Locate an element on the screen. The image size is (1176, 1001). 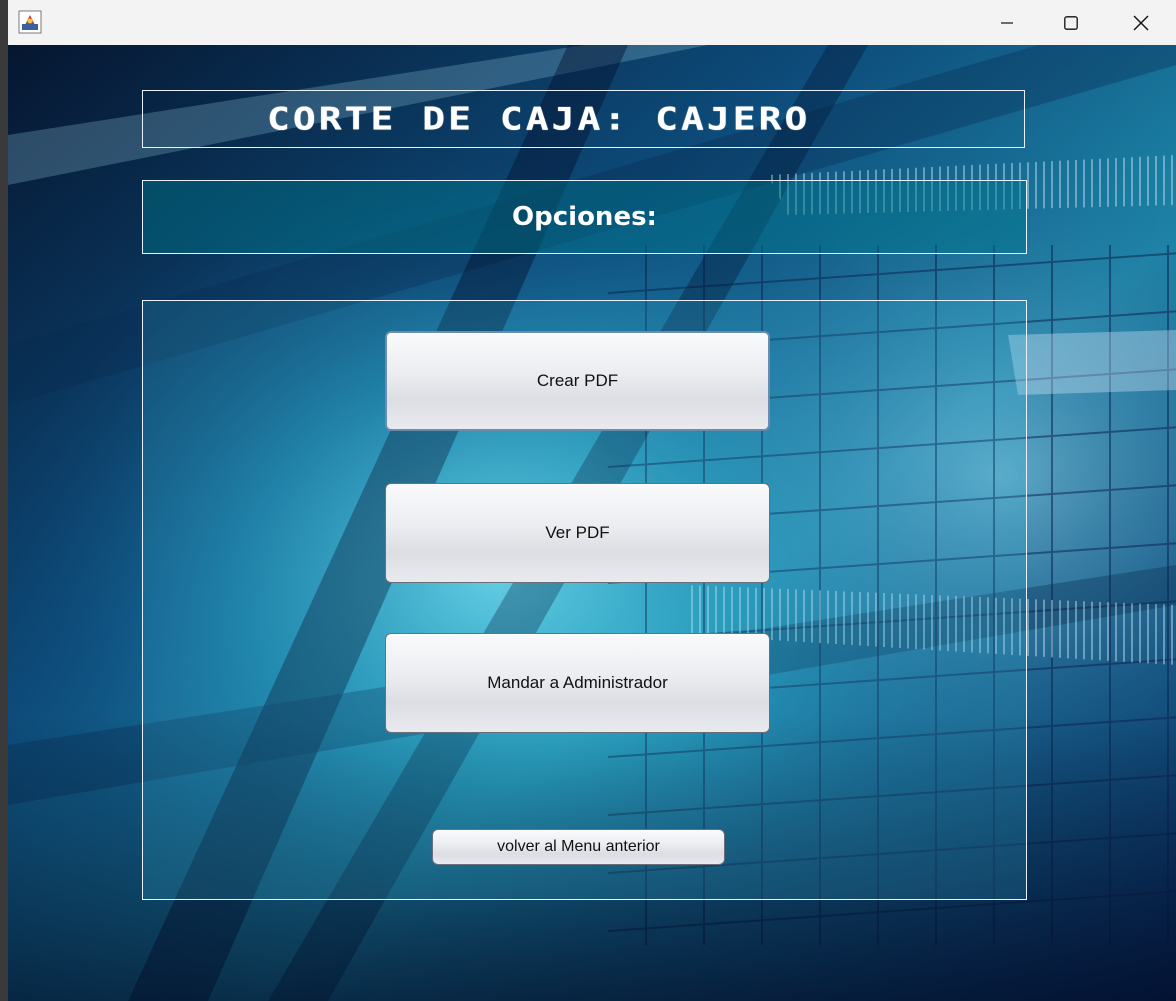
java-app-icon is located at coordinates (30, 22).